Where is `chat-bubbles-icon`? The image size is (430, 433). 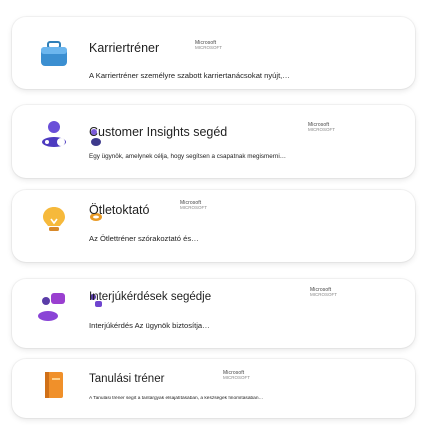
chat-bubbles-icon is located at coordinates (54, 305).